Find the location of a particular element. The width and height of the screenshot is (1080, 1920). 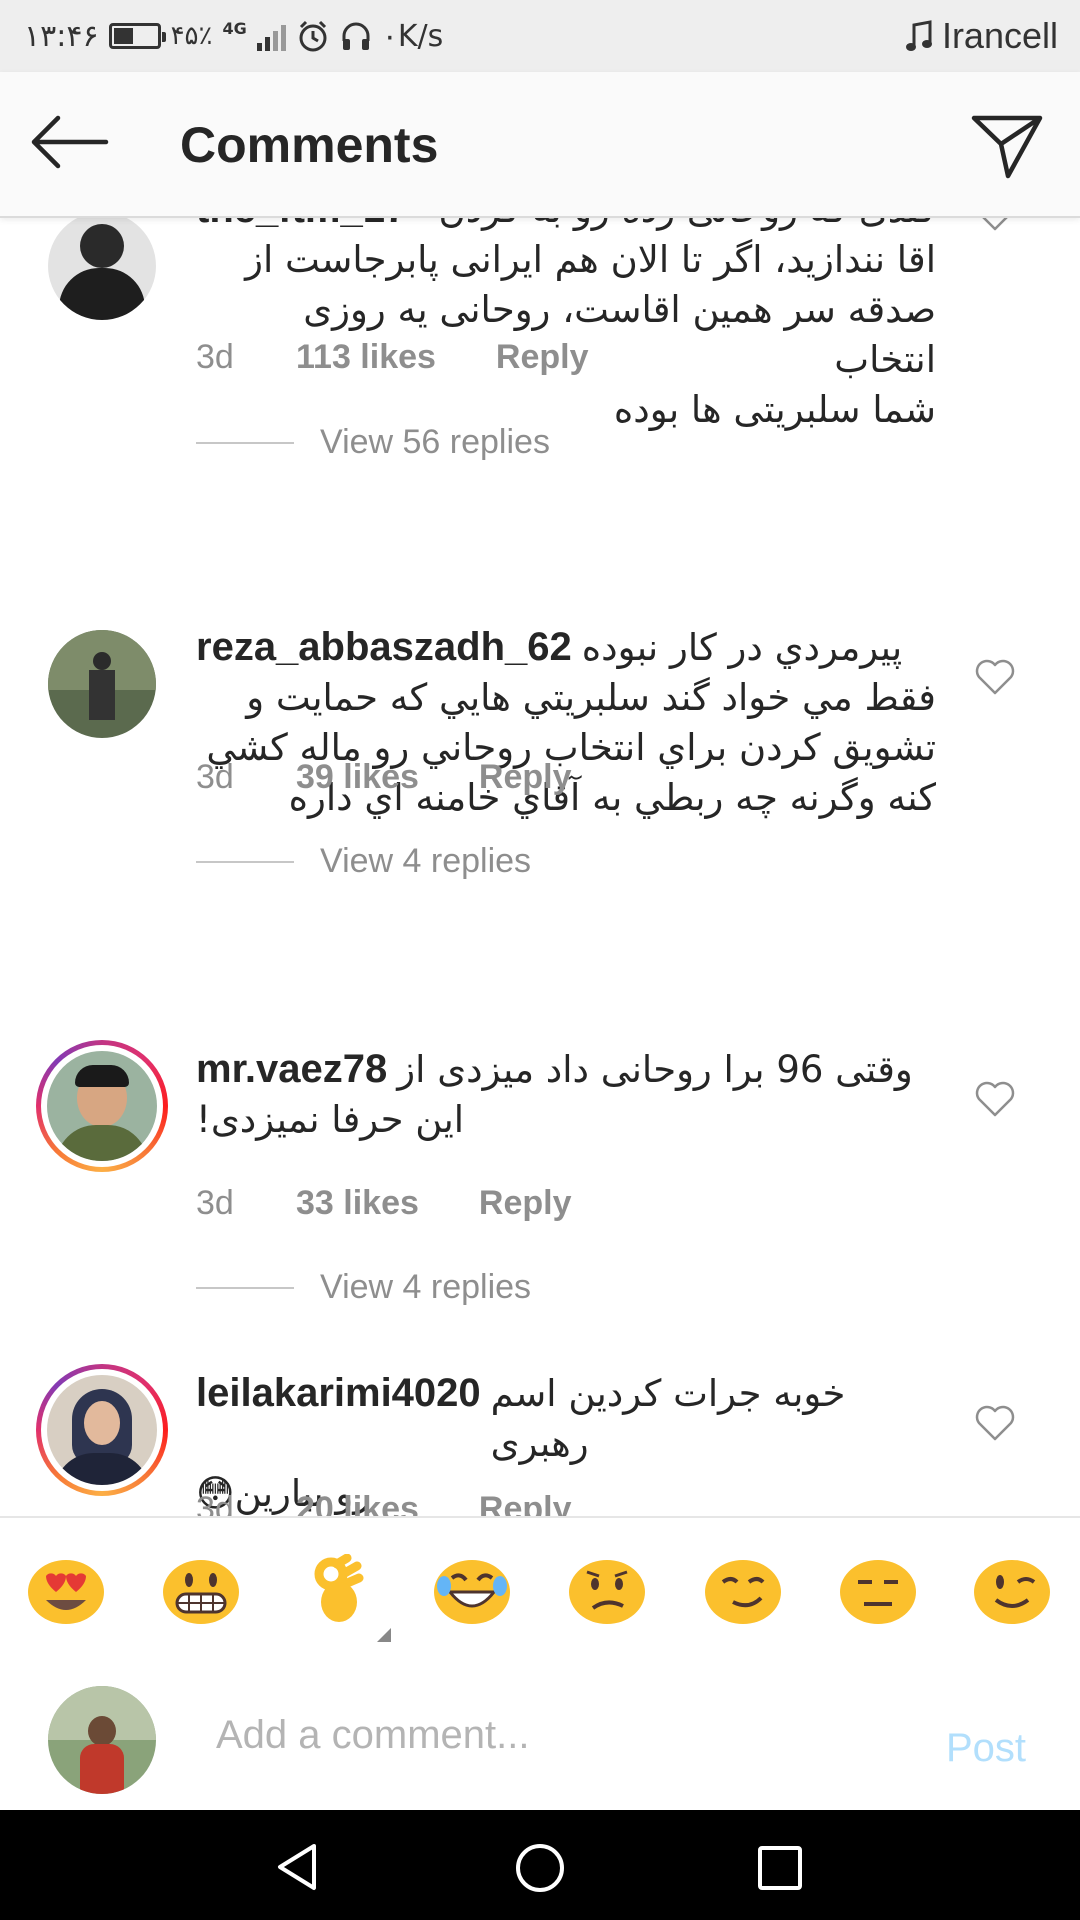

comment-meta: 3d 20 likes Reply is located at coordinates (383, 1503).